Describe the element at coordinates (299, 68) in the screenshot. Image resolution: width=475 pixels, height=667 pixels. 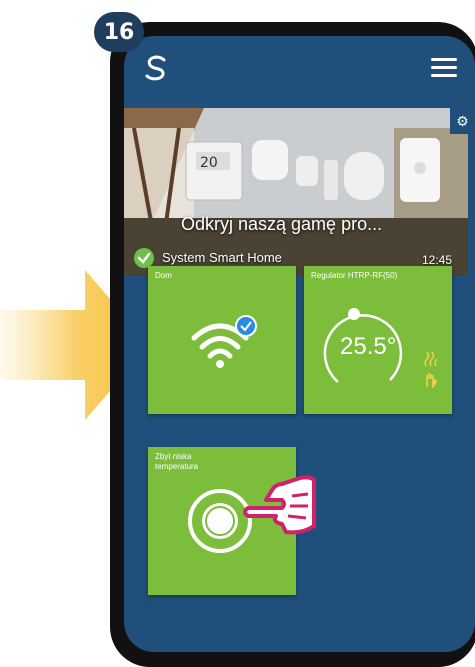
I see `top-bar` at that location.